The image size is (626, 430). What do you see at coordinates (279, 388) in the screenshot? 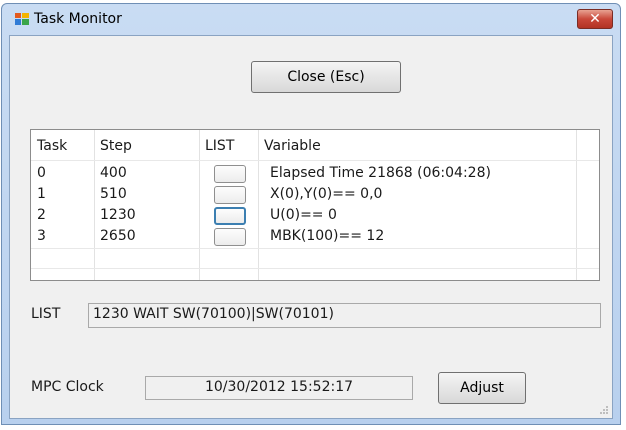
I see `mpc-clock-field: 10/30/2012 15:52:17` at bounding box center [279, 388].